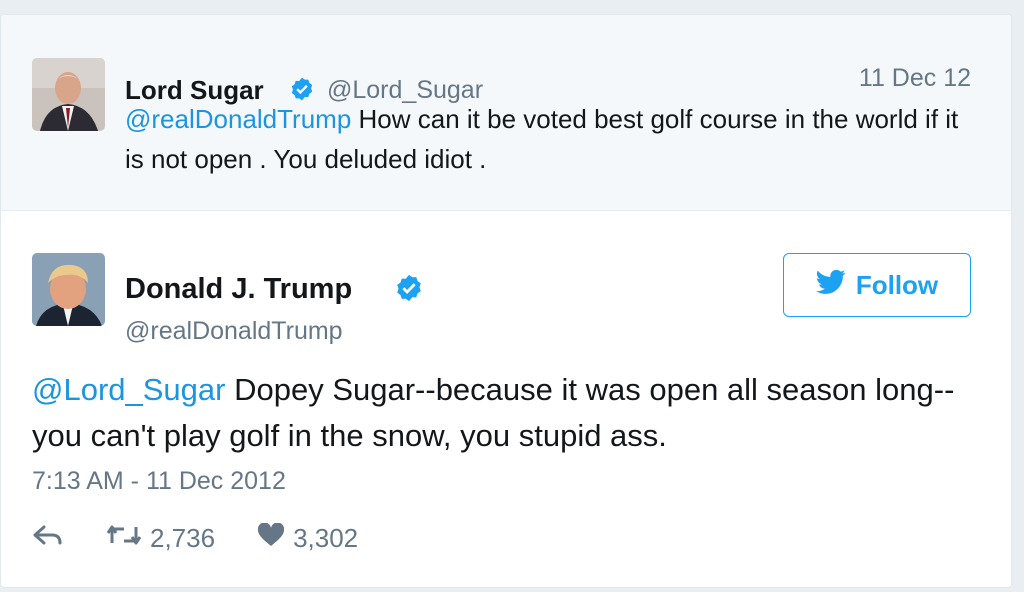 The width and height of the screenshot is (1024, 592). Describe the element at coordinates (915, 78) in the screenshot. I see `parent-tweet-date: 11 Dec 12` at that location.